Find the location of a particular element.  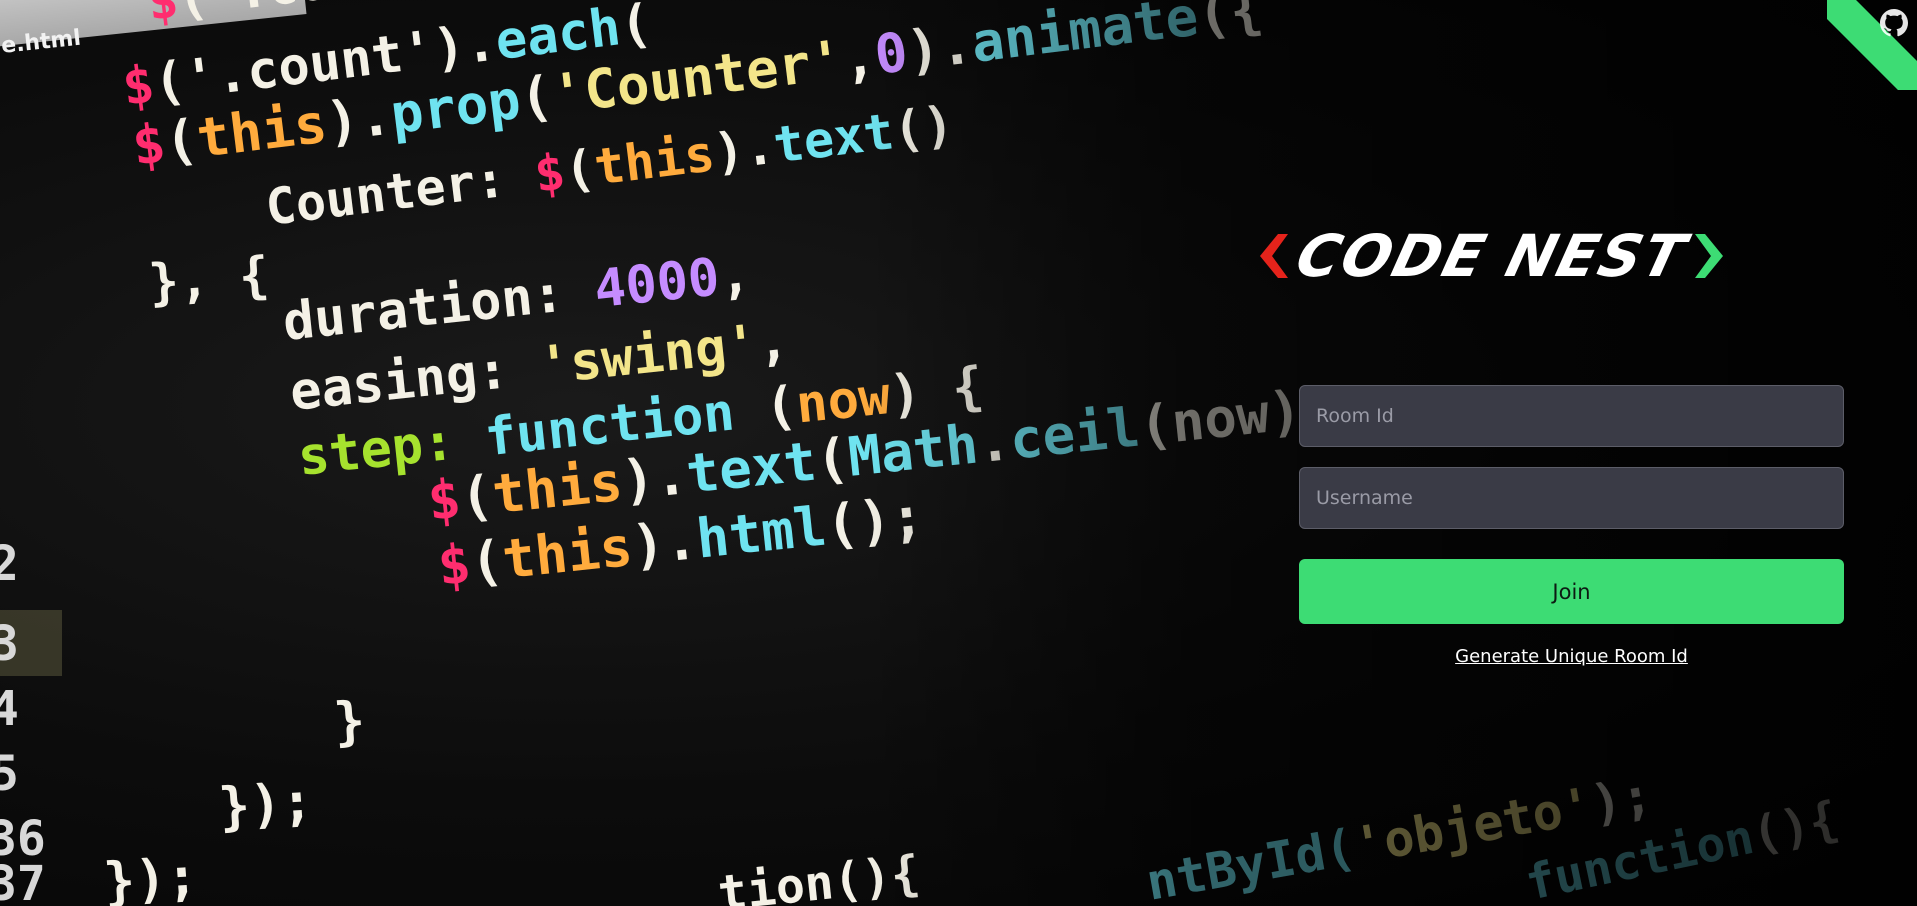

code-token: ceil is located at coordinates (1075, 434).